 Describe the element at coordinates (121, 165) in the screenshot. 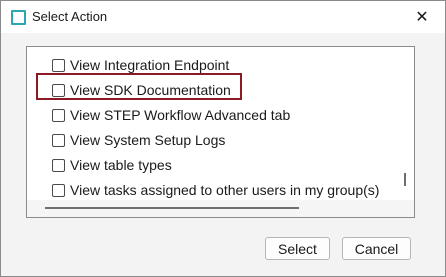

I see `list-item-label: View table types` at that location.